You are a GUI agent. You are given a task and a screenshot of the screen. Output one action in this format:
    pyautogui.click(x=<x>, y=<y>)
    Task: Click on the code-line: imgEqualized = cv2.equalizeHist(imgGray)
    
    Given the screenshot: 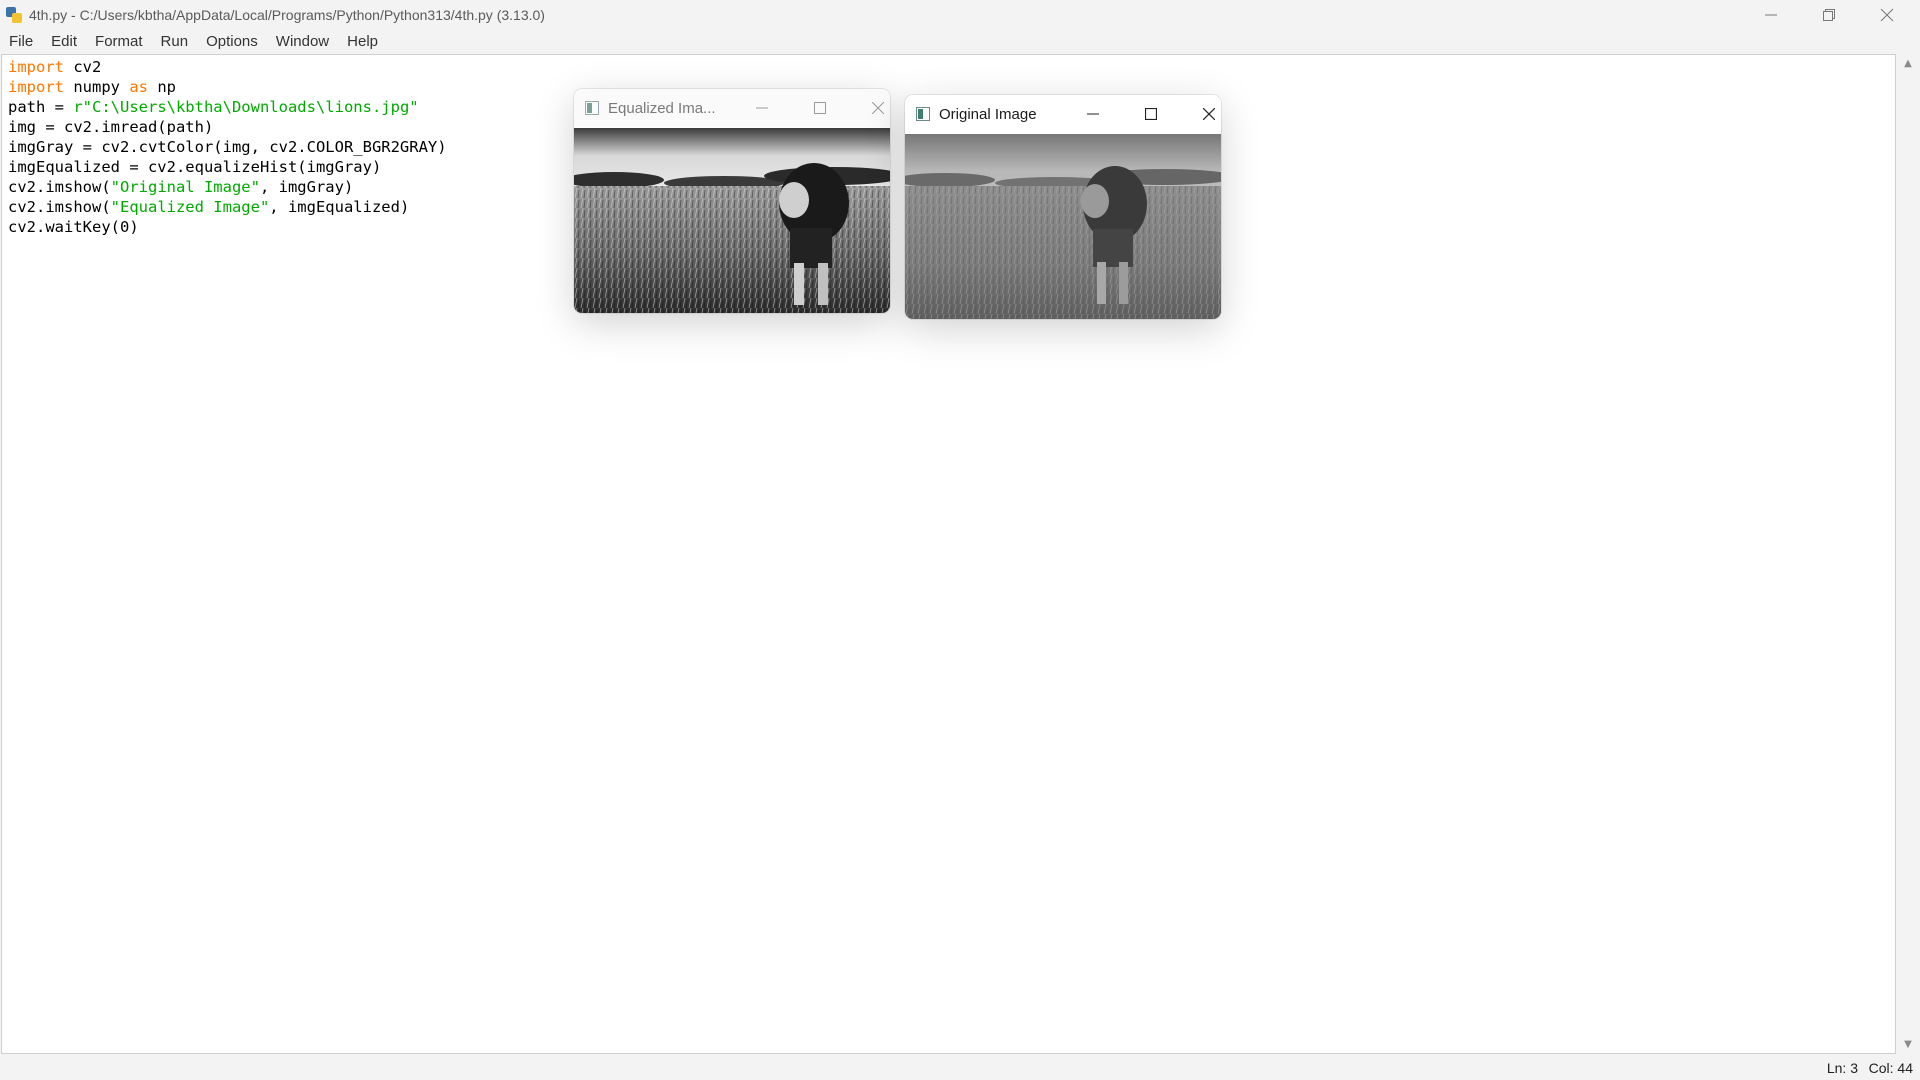 What is the action you would take?
    pyautogui.click(x=227, y=167)
    